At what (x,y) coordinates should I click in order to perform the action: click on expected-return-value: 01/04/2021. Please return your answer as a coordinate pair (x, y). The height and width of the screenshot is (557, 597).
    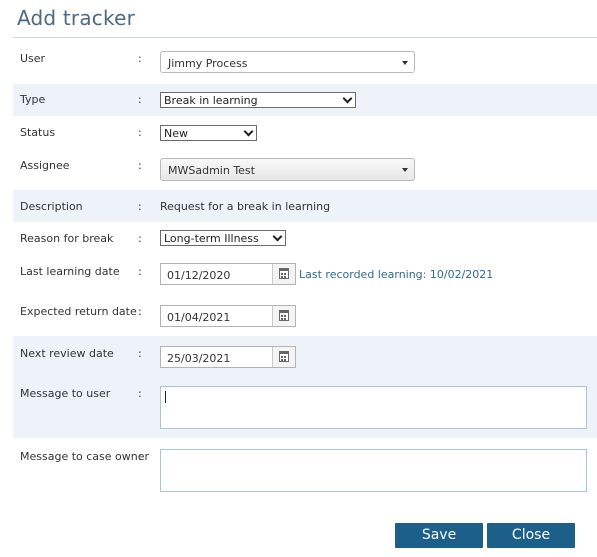
    Looking at the image, I should click on (199, 317).